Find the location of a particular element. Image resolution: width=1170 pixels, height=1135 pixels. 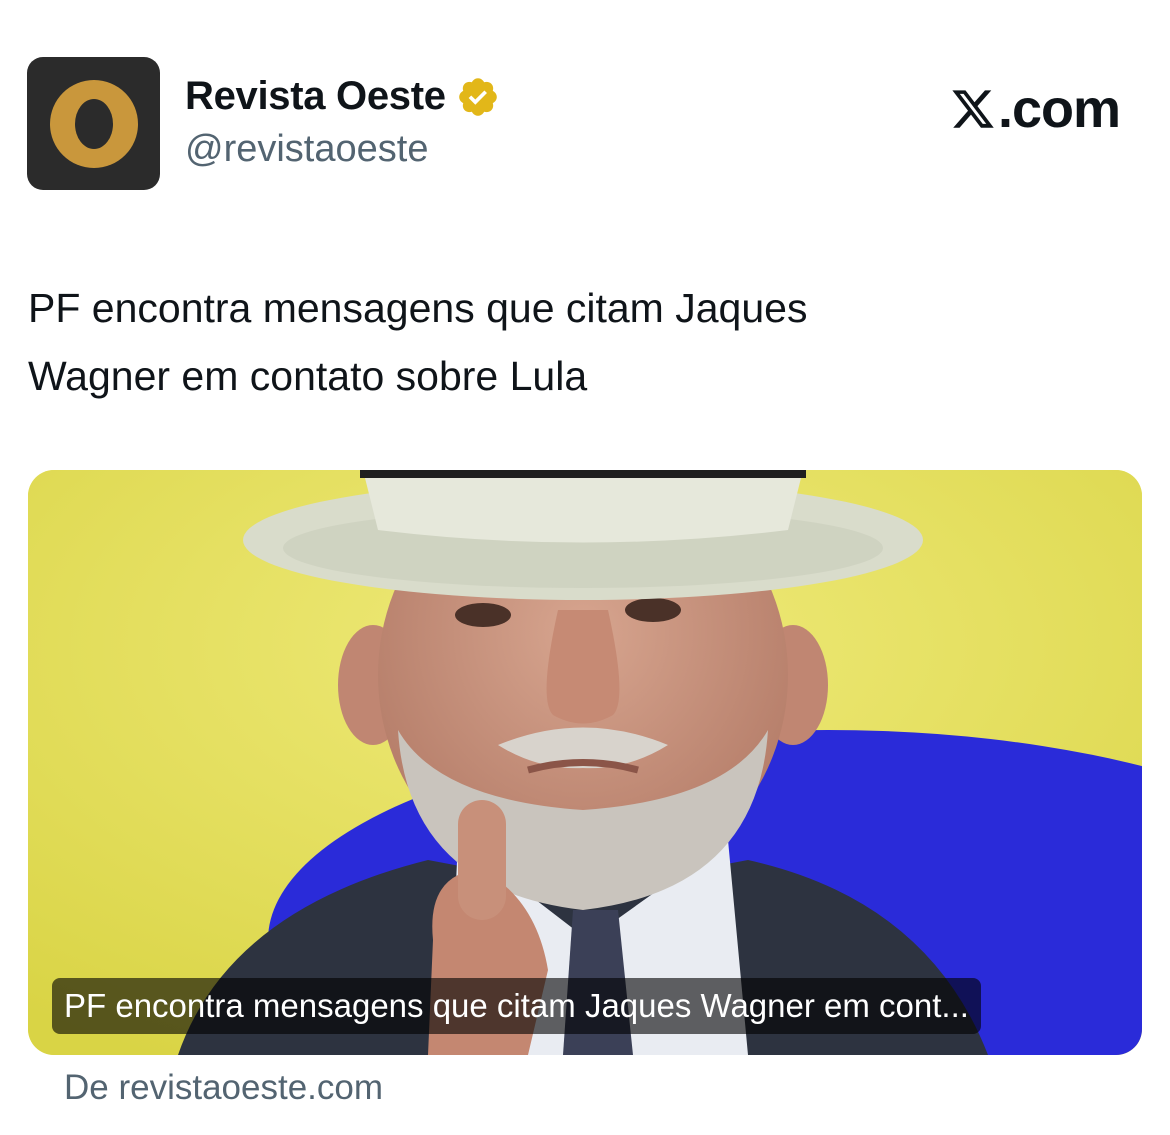

account-avatar is located at coordinates (93, 123).